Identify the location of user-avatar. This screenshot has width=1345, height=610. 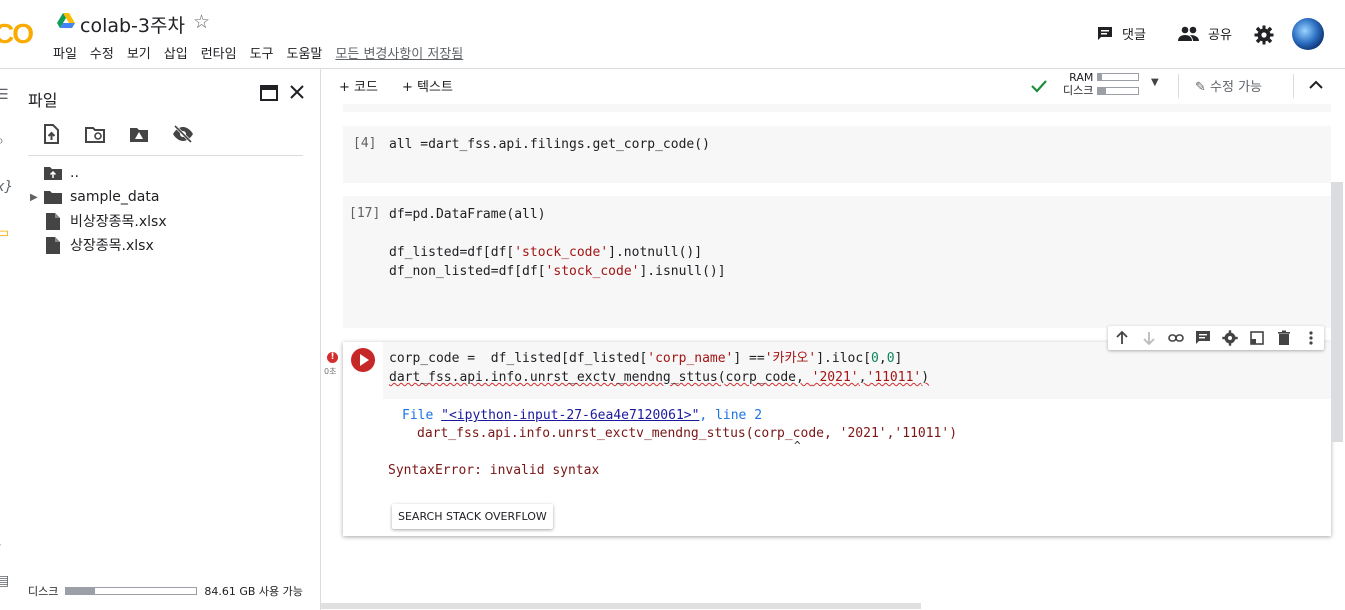
(1308, 34).